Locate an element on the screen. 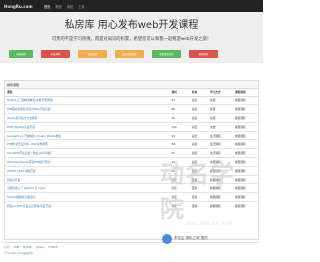 Image resolution: width=320 pixels, height=262 pixels. column-header-course: 课程 is located at coordinates (87, 93).